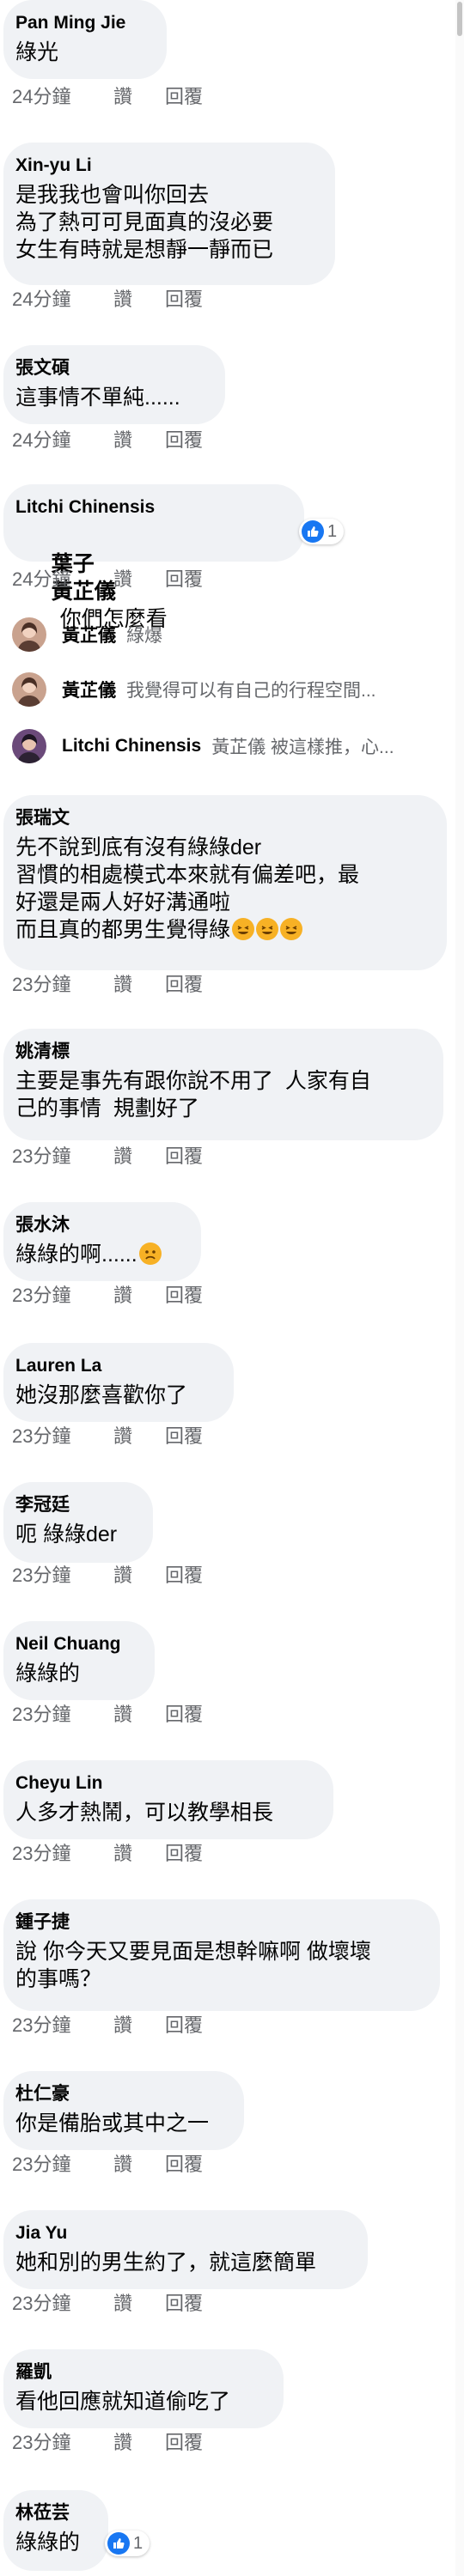 This screenshot has width=464, height=2576. Describe the element at coordinates (78, 1645) in the screenshot. I see `comment-author: Neil Chuang` at that location.